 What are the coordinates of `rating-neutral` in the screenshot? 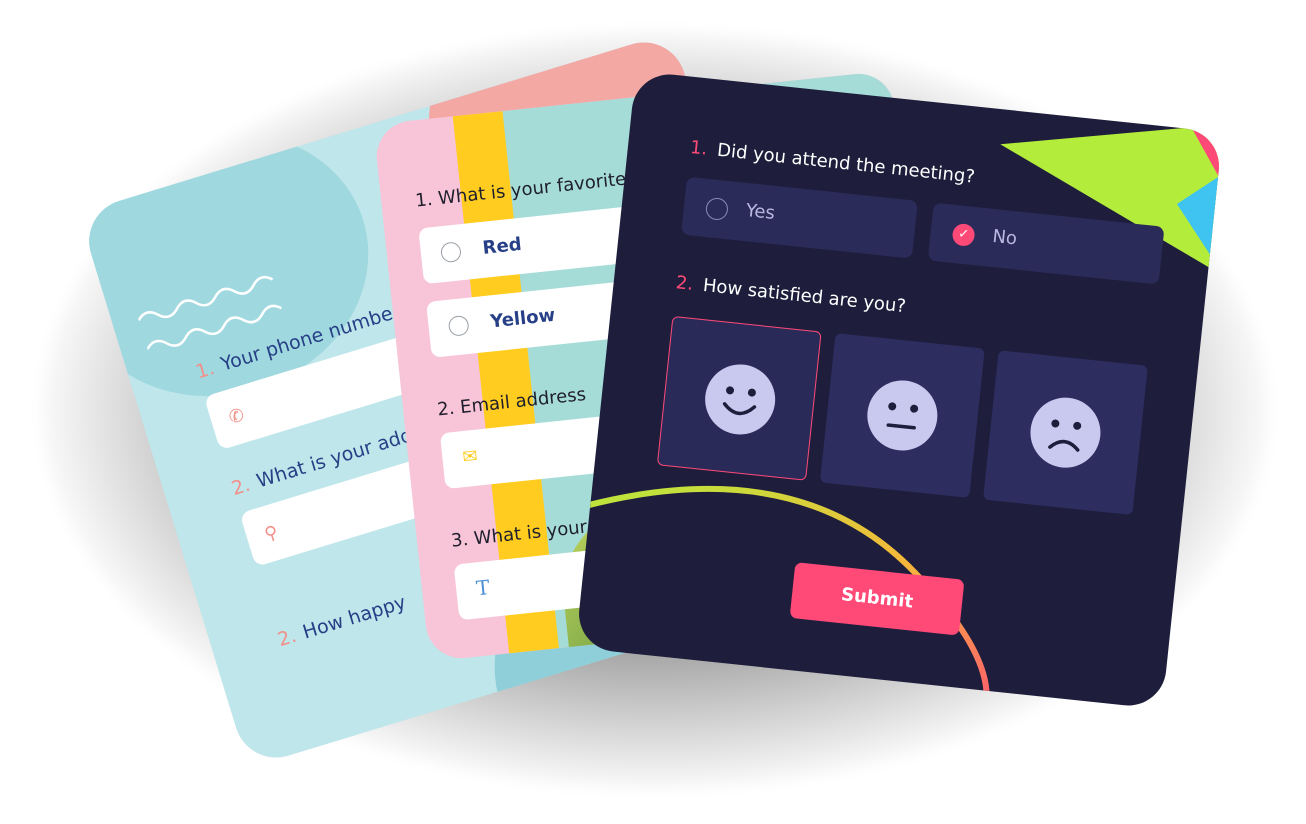 It's located at (902, 415).